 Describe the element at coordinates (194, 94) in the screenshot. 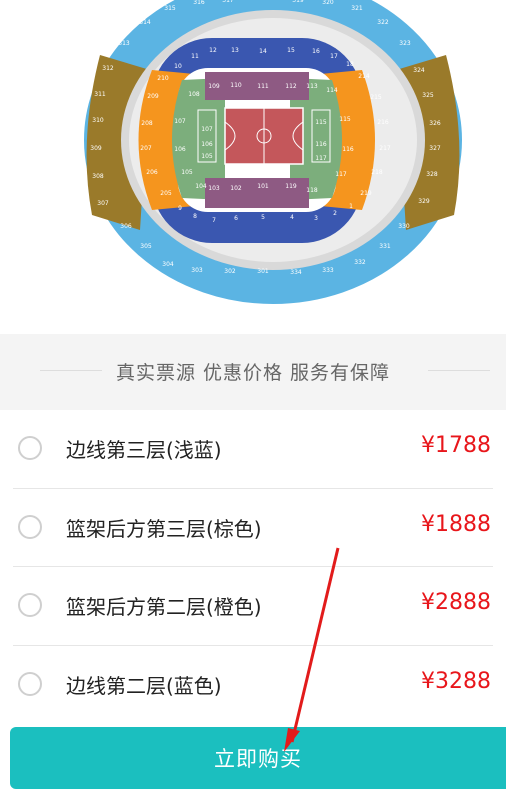

I see `map-section-label: 108` at that location.